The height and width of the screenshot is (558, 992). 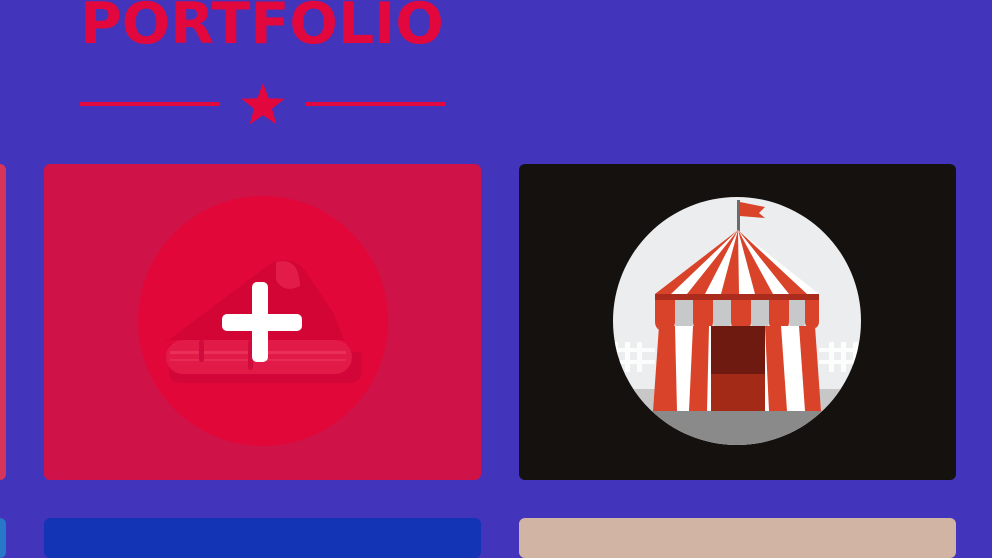 What do you see at coordinates (3, 322) in the screenshot?
I see `portfolio-card-partial-left` at bounding box center [3, 322].